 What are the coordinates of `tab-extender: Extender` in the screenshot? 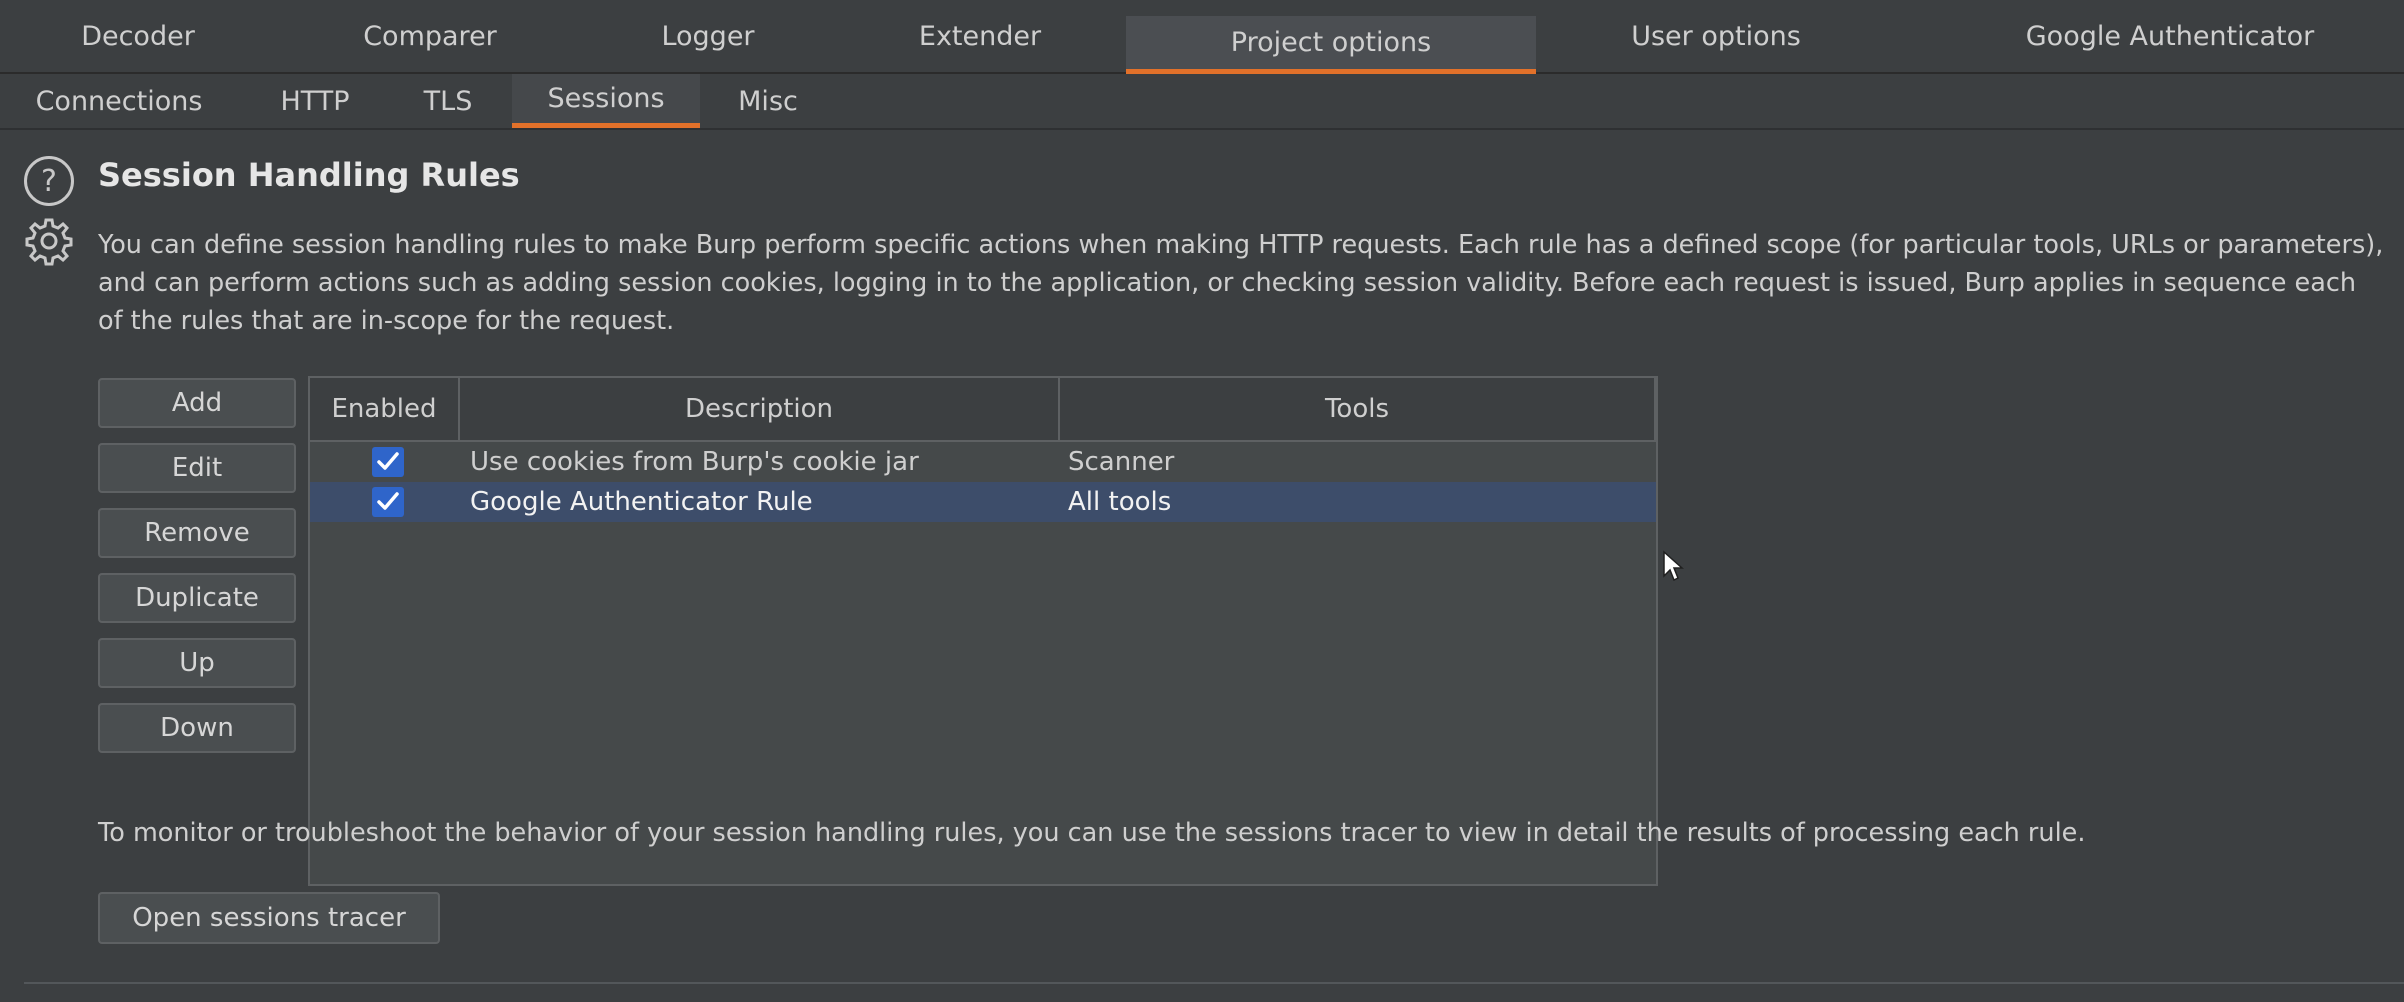 It's located at (980, 36).